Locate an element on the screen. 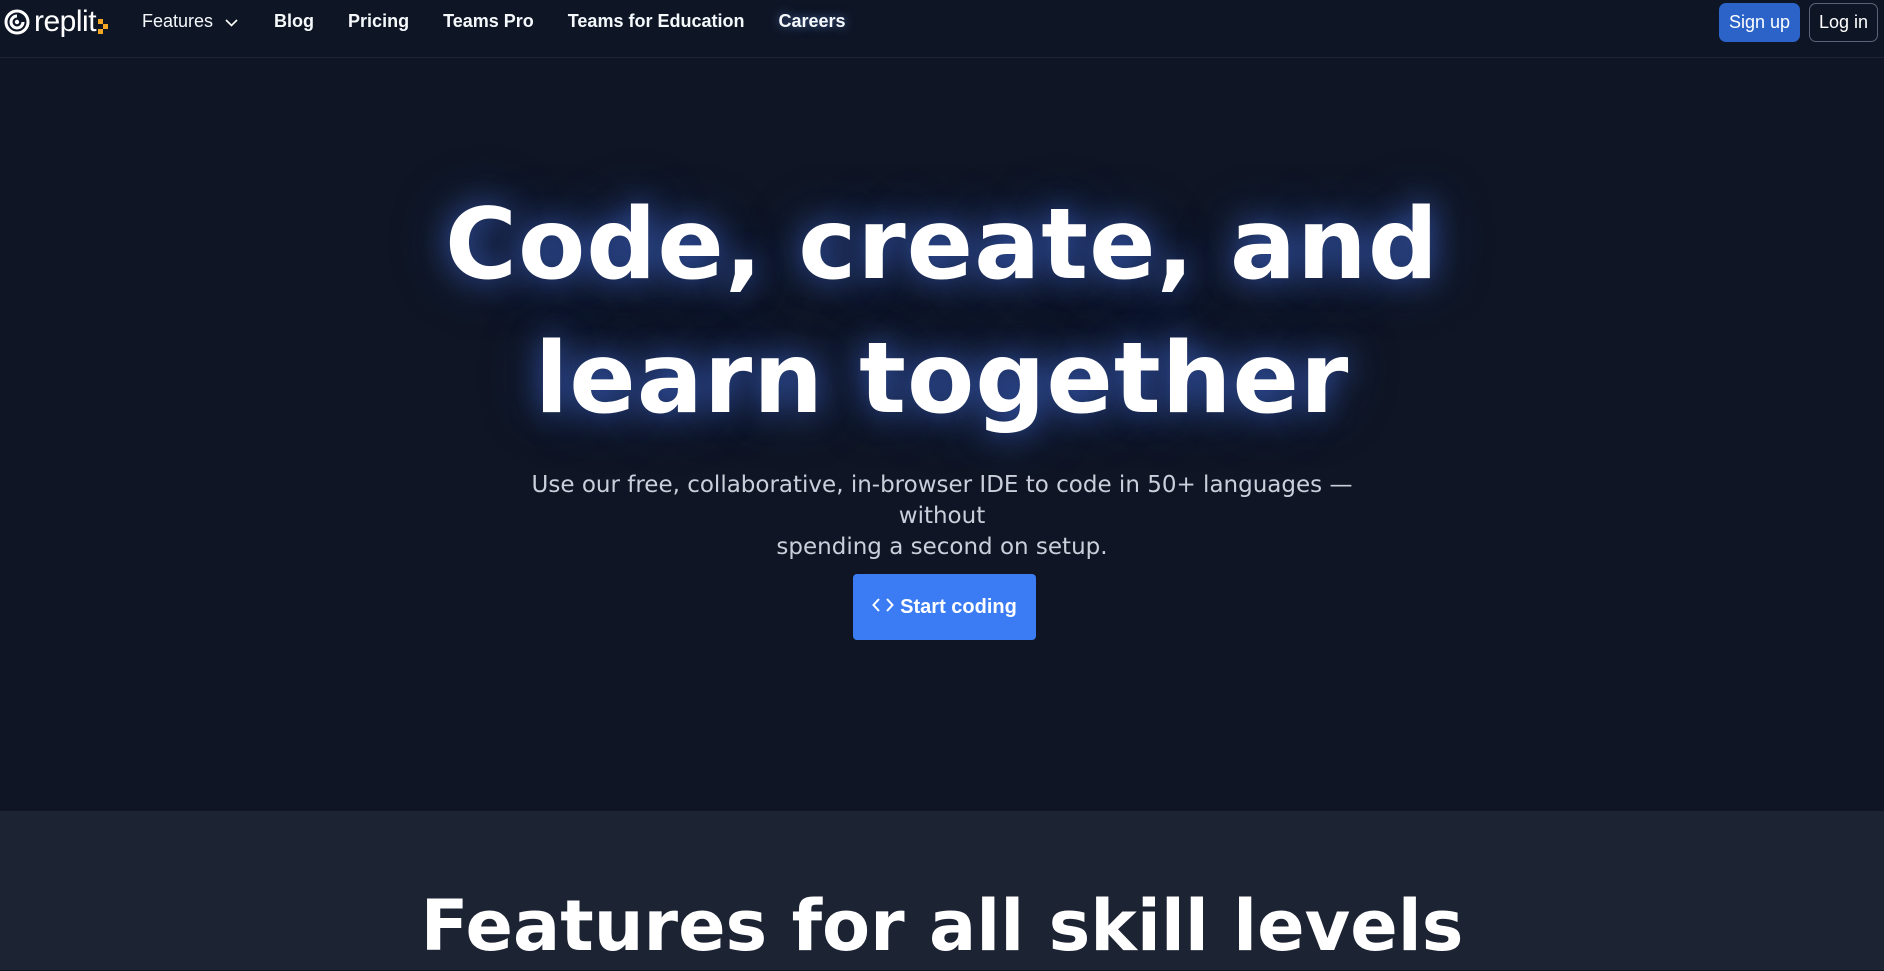  nav-item-teams-for-education: Teams for Education is located at coordinates (656, 21).